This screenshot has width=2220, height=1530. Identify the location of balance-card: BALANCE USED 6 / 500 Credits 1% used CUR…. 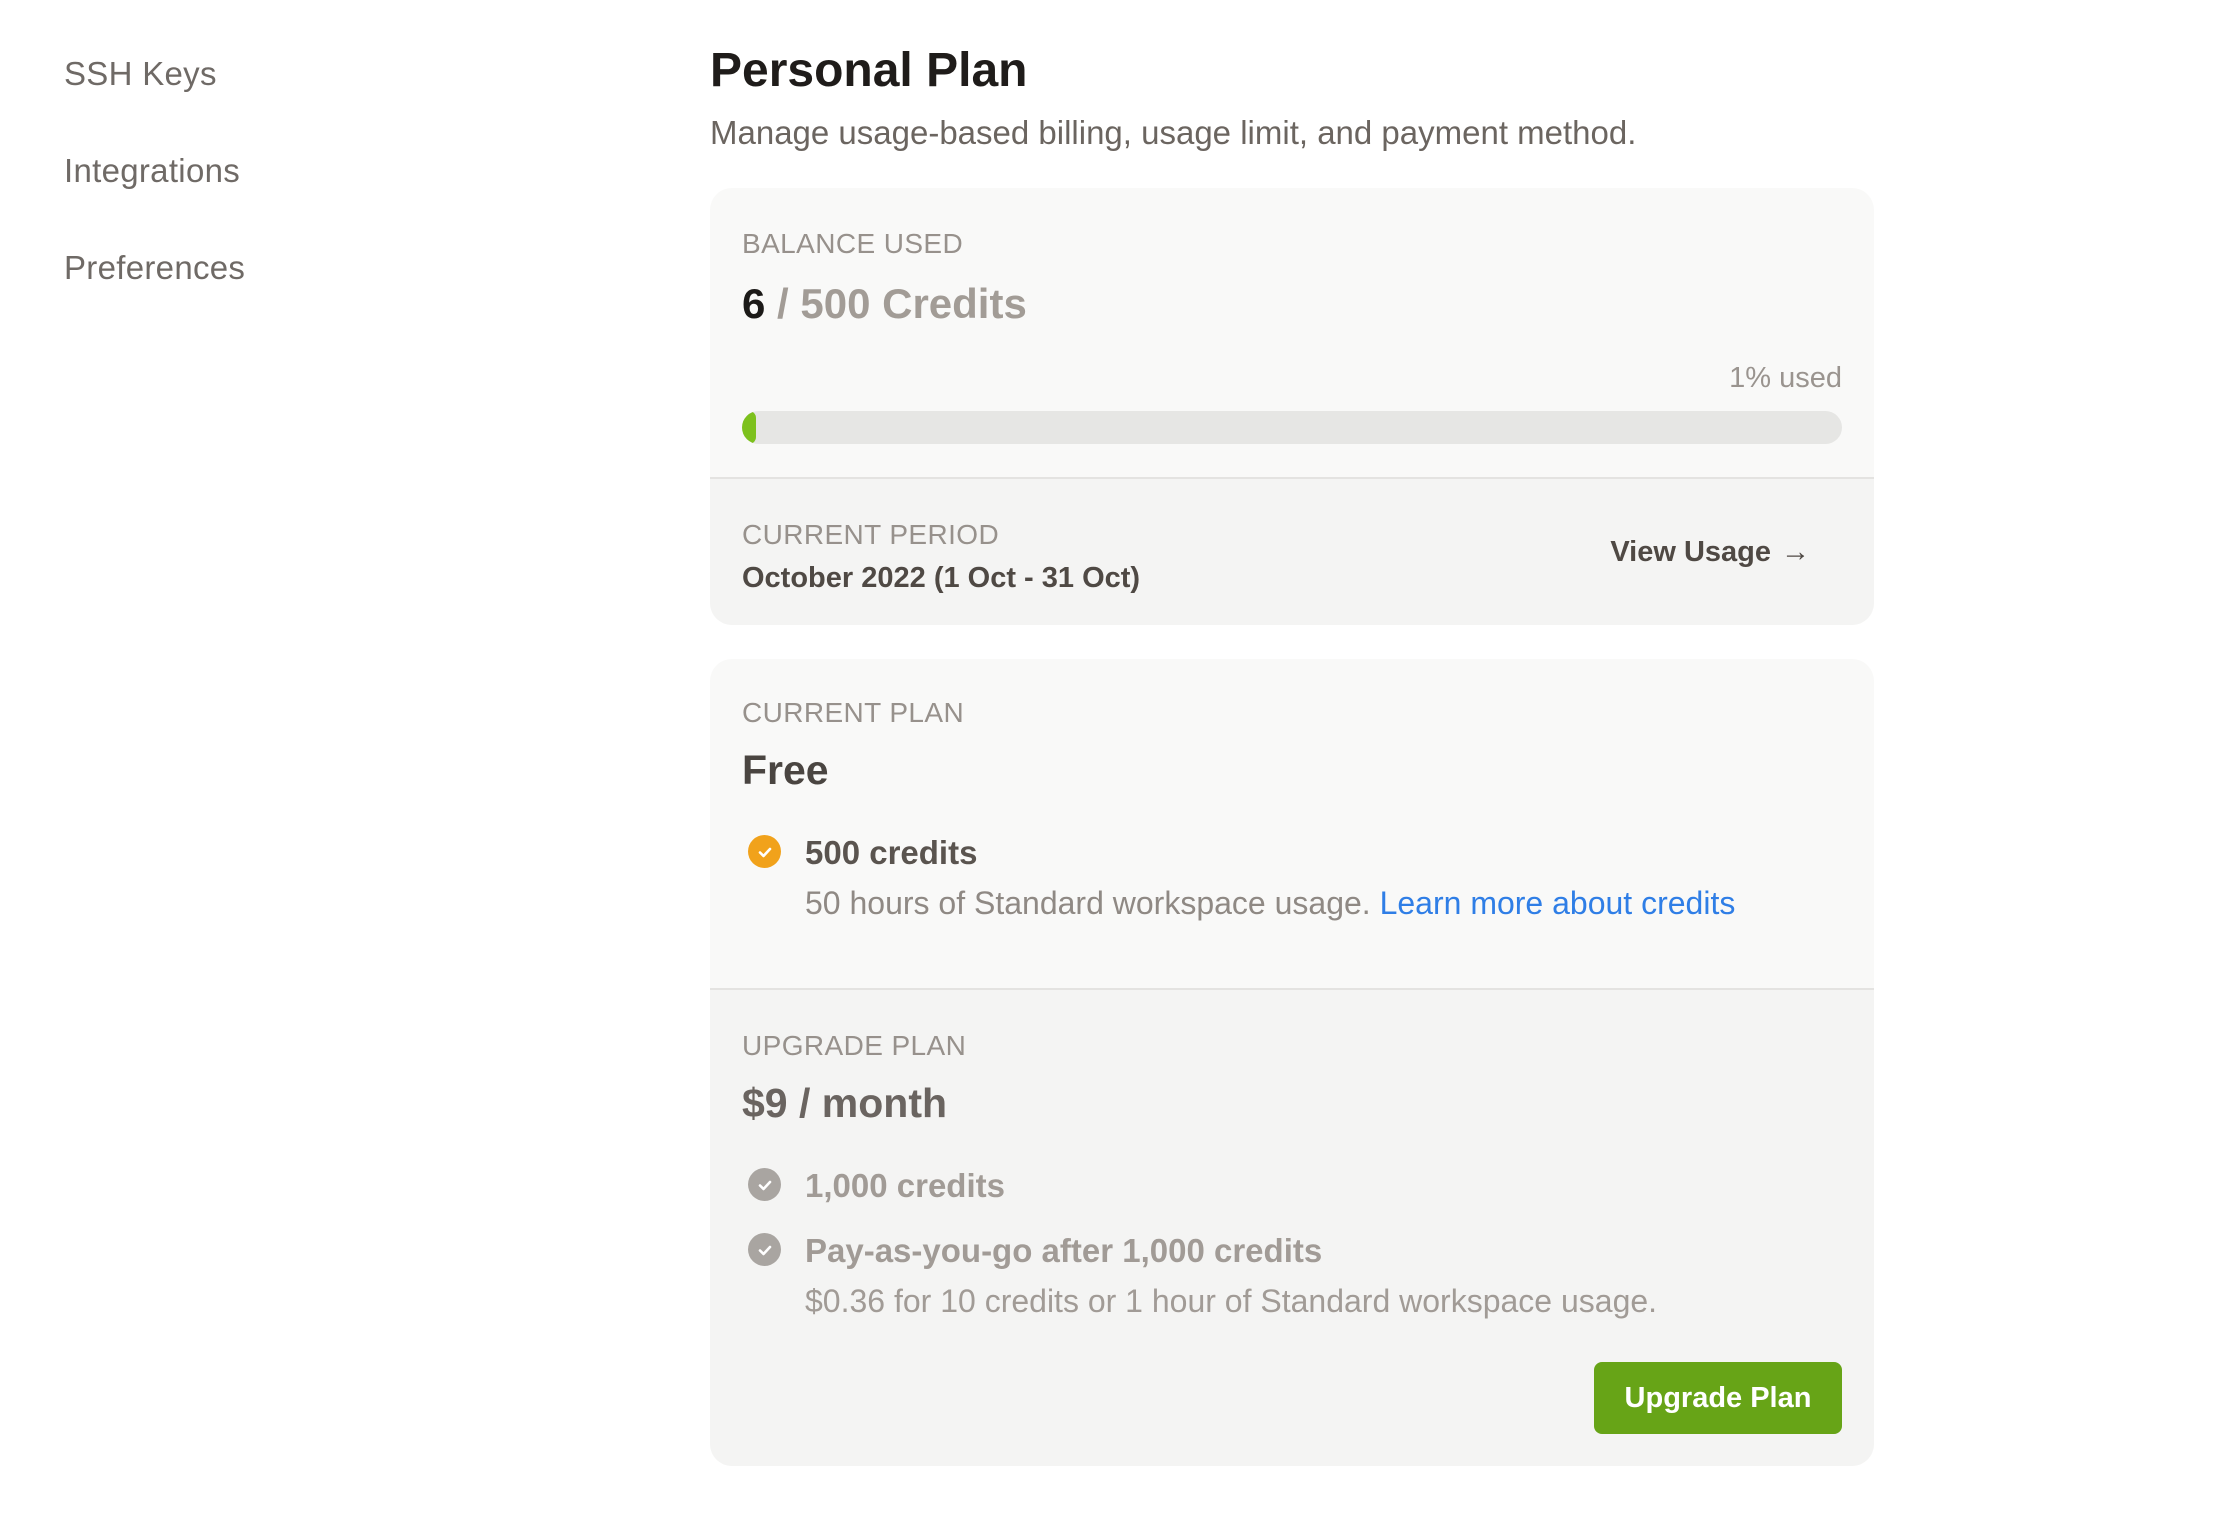
(1292, 406).